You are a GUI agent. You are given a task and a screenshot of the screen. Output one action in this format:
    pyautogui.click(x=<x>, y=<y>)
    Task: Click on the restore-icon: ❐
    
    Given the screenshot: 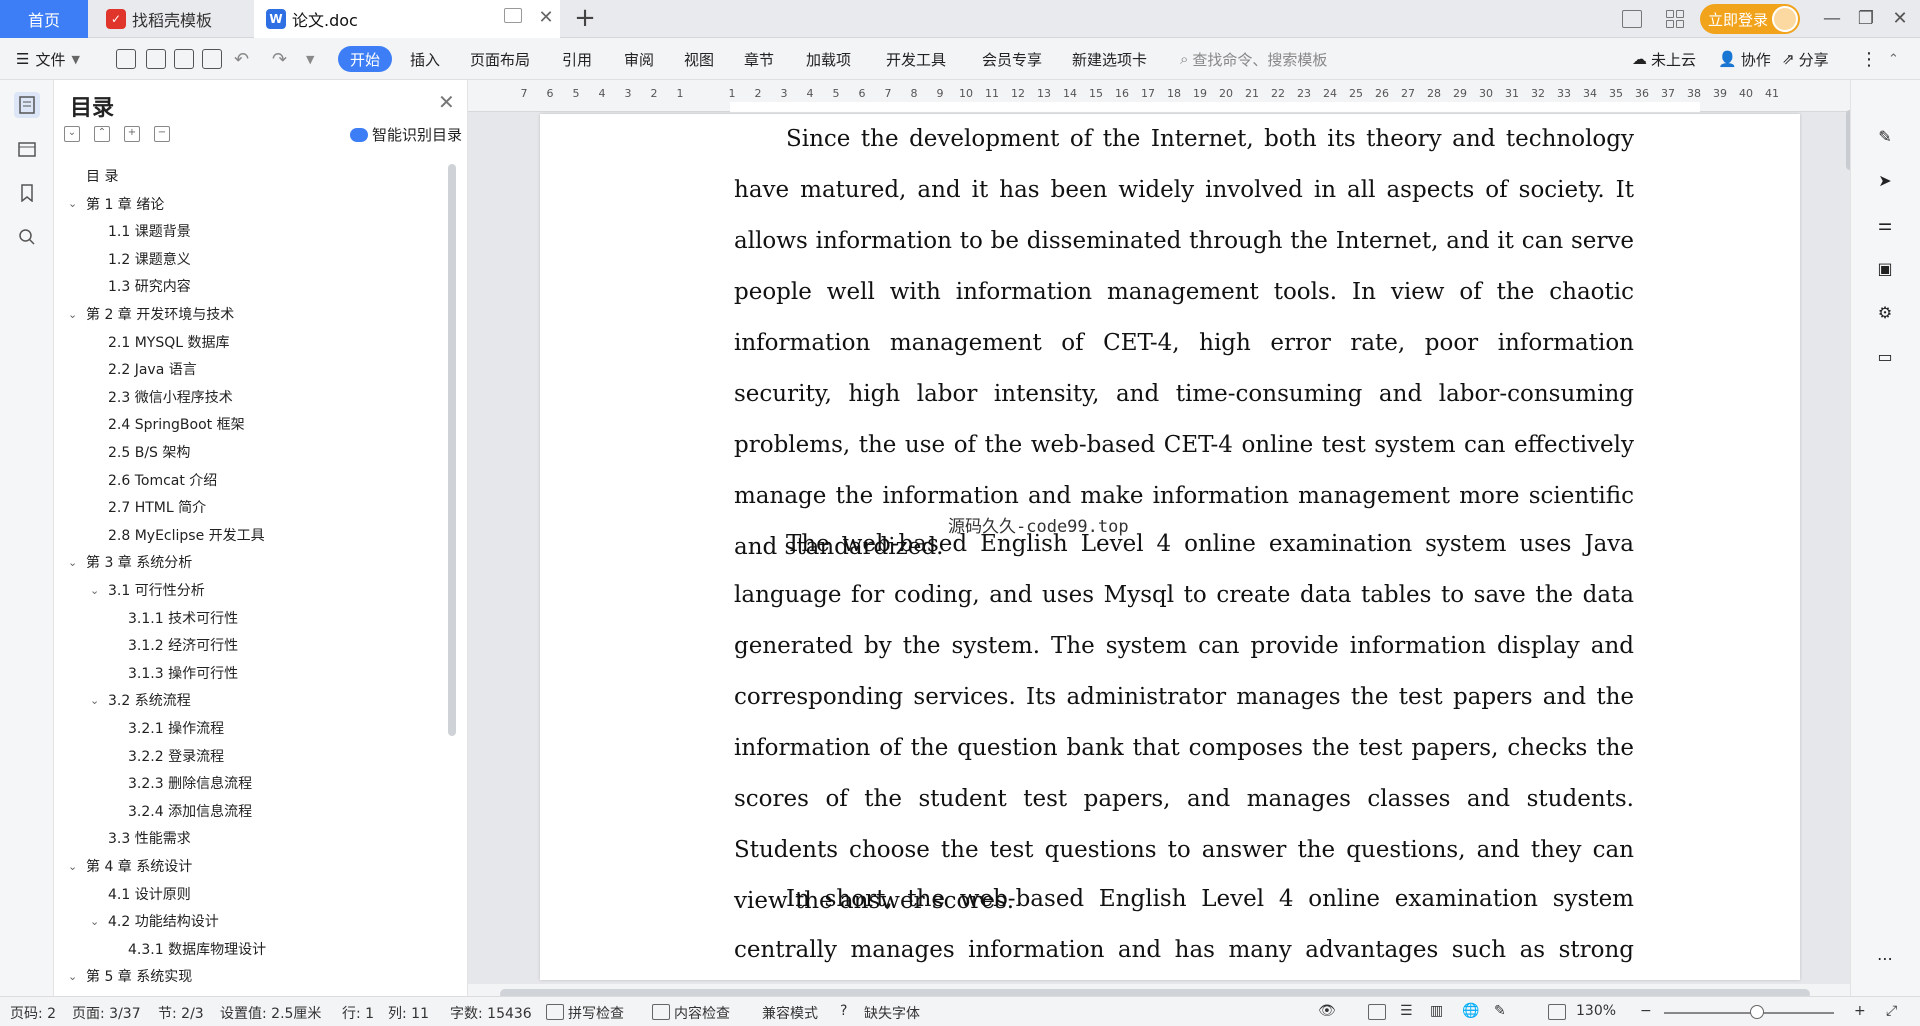 What is the action you would take?
    pyautogui.click(x=1866, y=18)
    